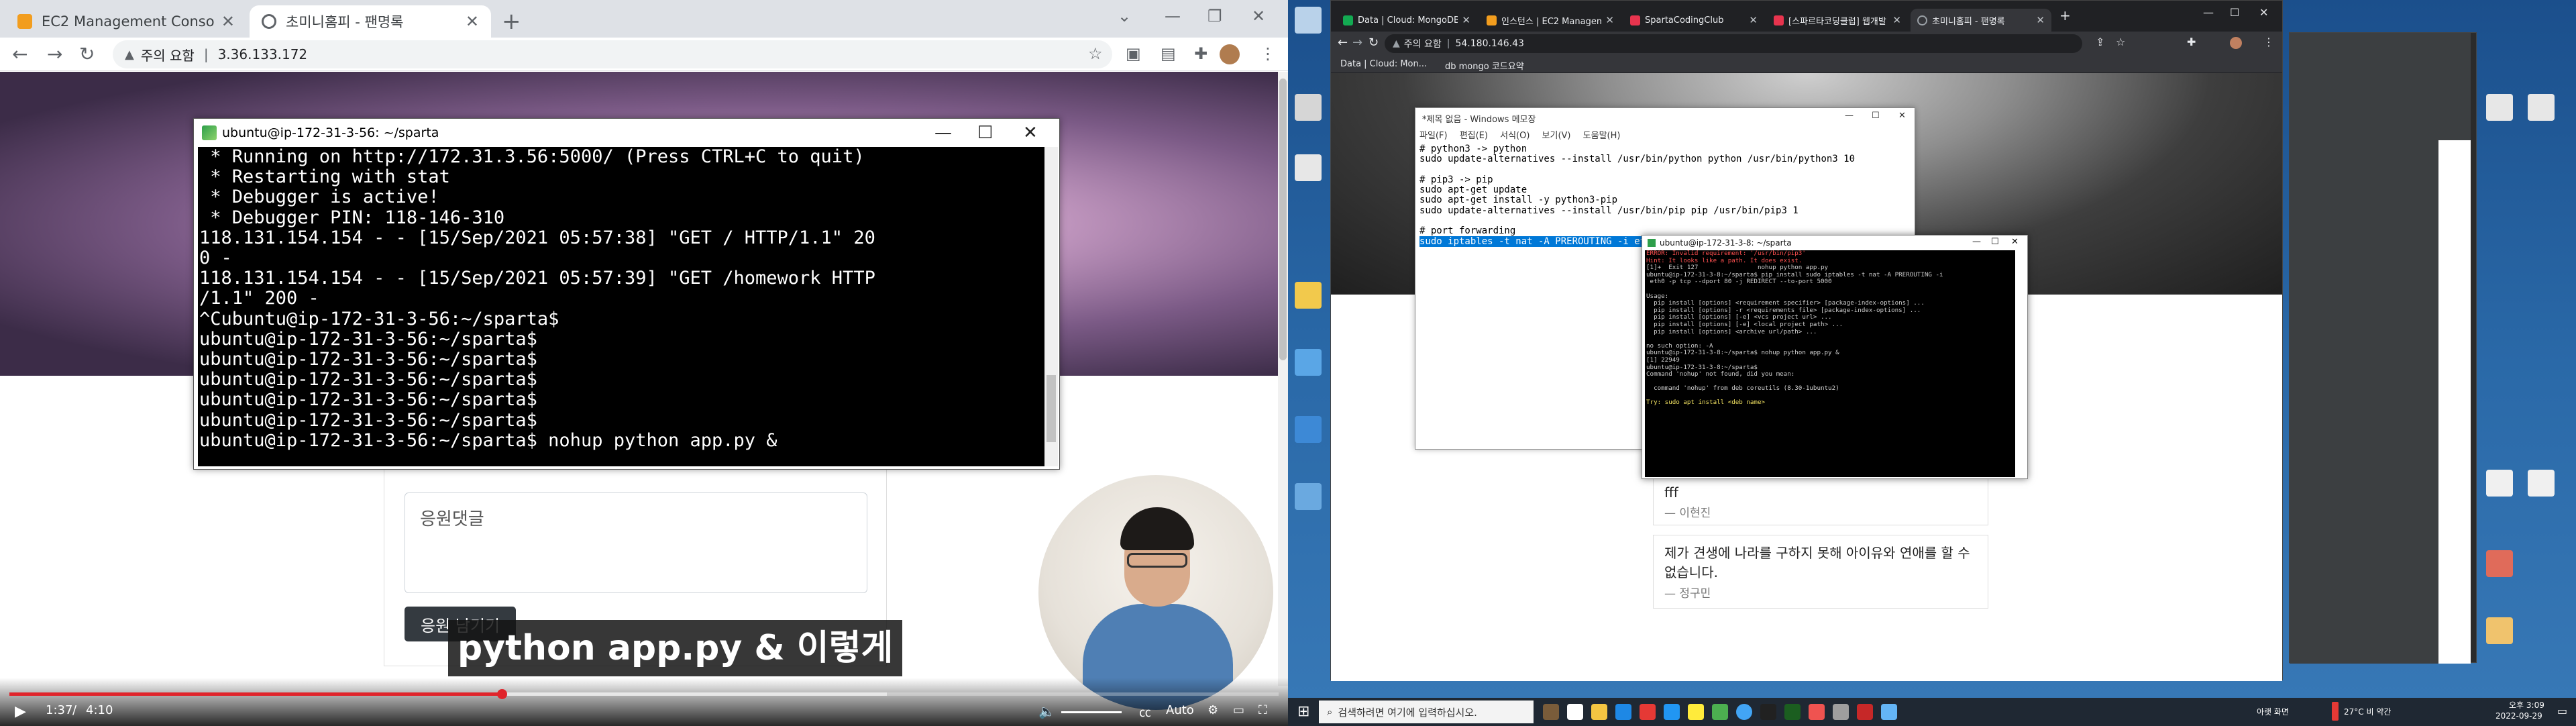 The height and width of the screenshot is (726, 2576). What do you see at coordinates (2526, 705) in the screenshot?
I see `clock-time: 오후 3:09` at bounding box center [2526, 705].